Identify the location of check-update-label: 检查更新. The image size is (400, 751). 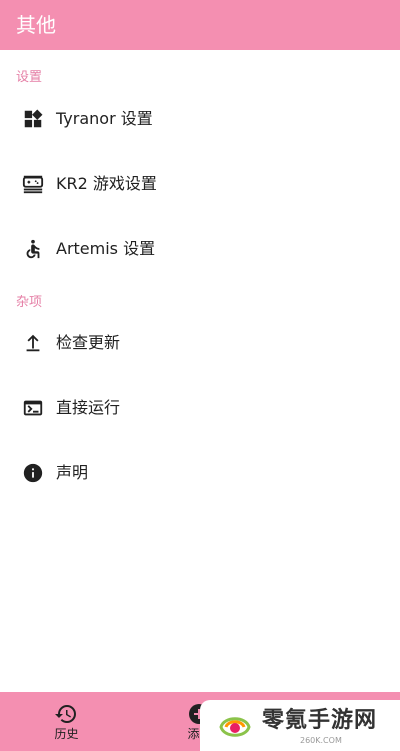
(88, 342).